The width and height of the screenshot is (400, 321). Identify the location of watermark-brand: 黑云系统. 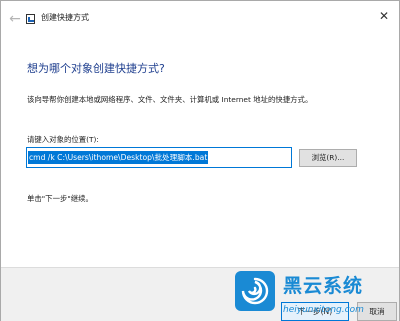
(323, 286).